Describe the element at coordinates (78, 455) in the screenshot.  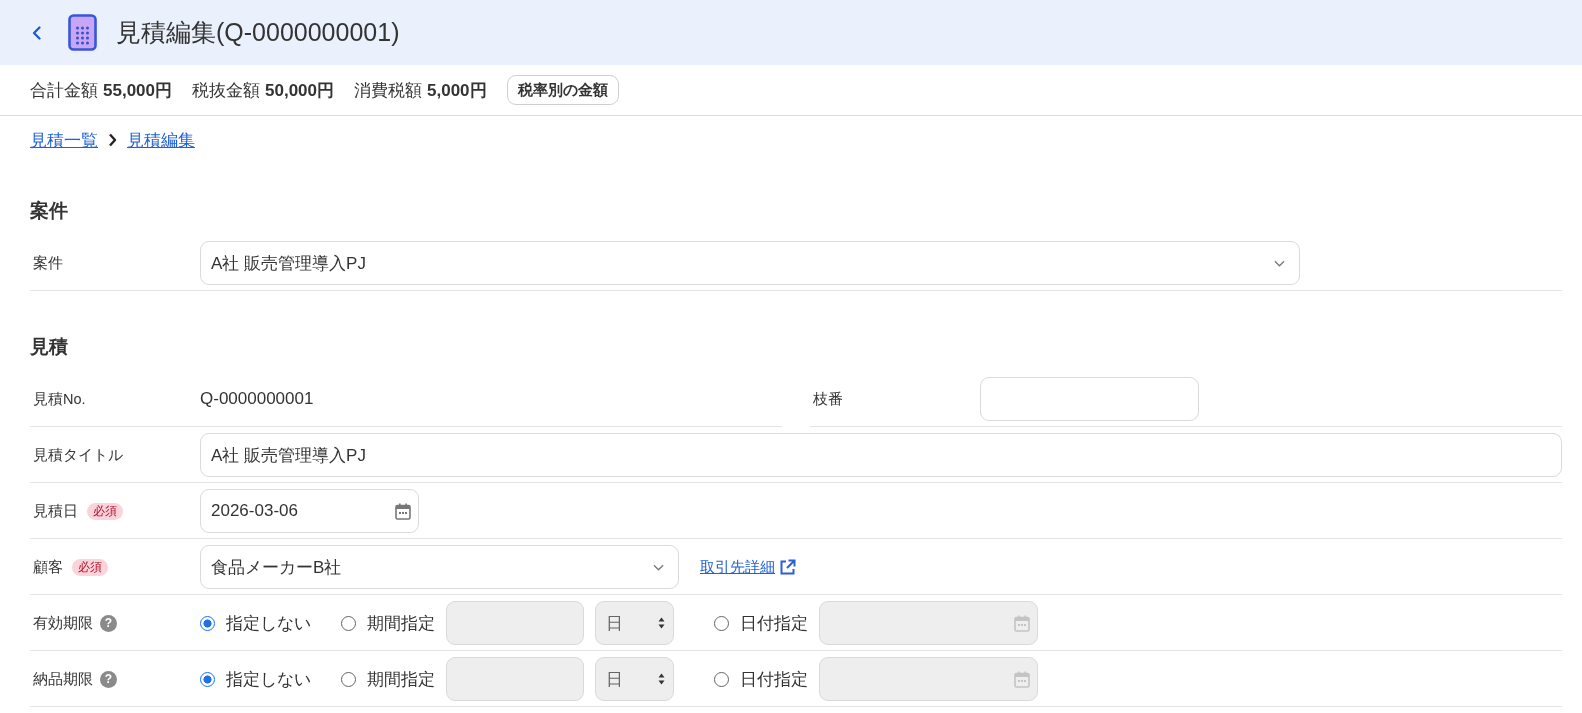
I see `field-label: 見積タイトル` at that location.